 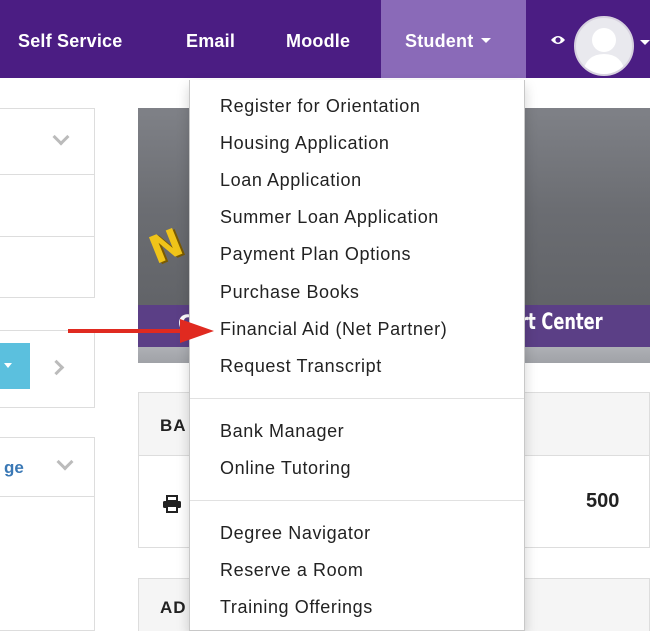 I want to click on left-panel-body, so click(x=47, y=563).